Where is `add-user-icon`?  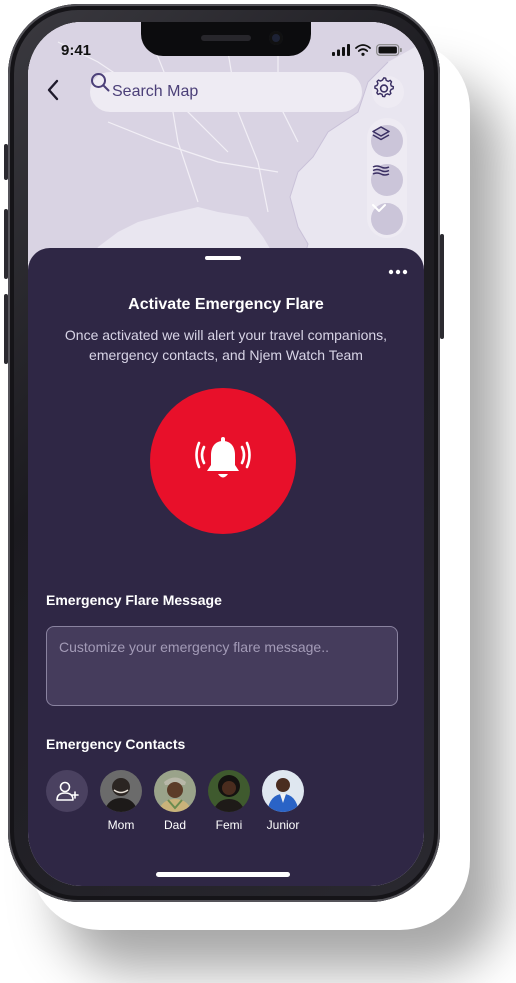
add-user-icon is located at coordinates (67, 791).